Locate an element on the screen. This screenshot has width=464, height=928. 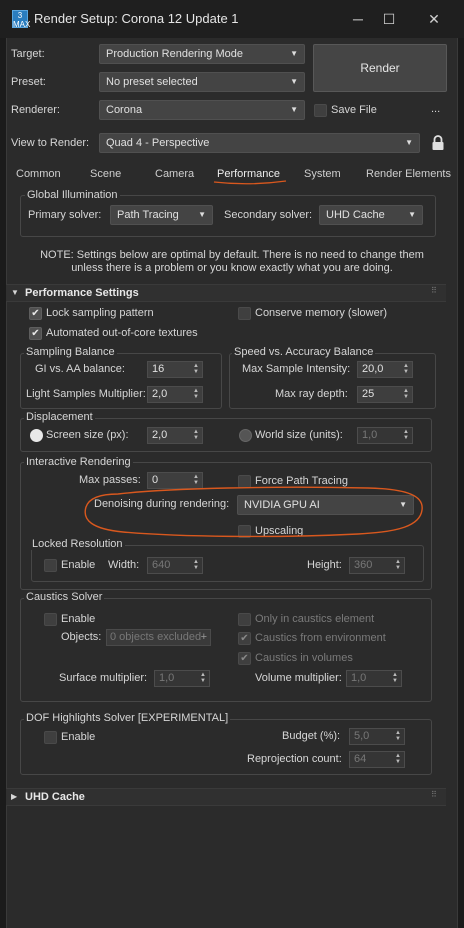
budget-label: Budget (%): is located at coordinates (311, 736).